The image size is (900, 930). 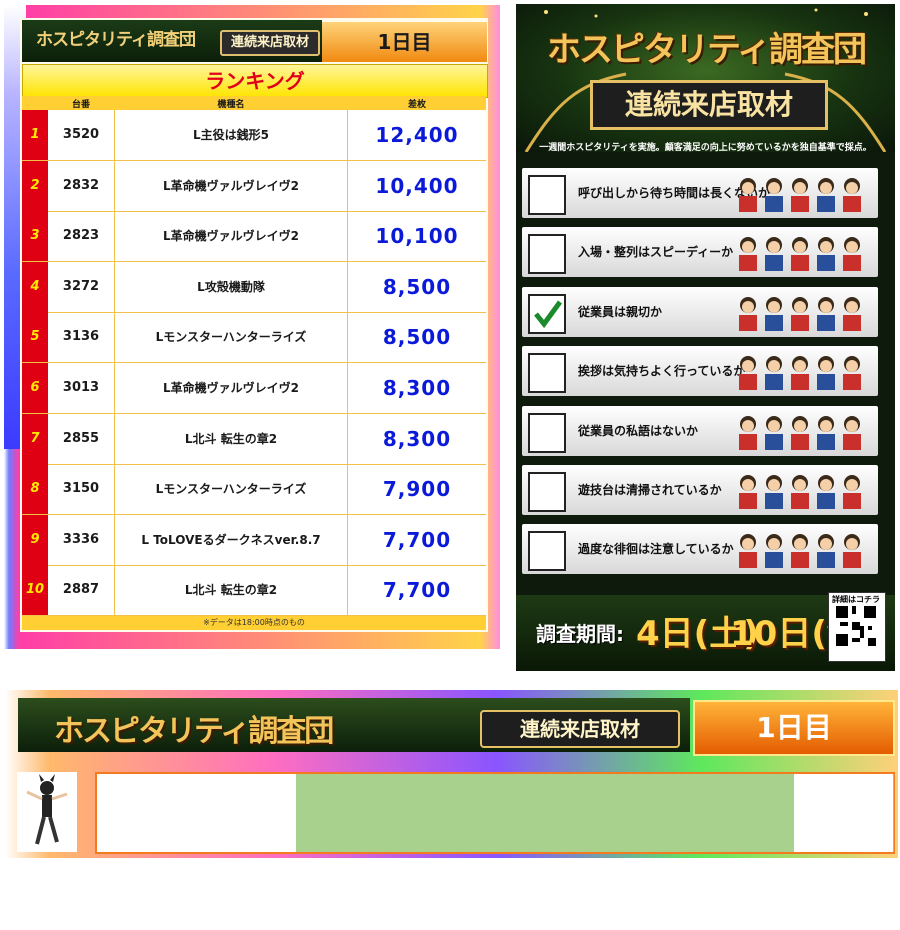 What do you see at coordinates (35, 286) in the screenshot?
I see `rank-cell: 4` at bounding box center [35, 286].